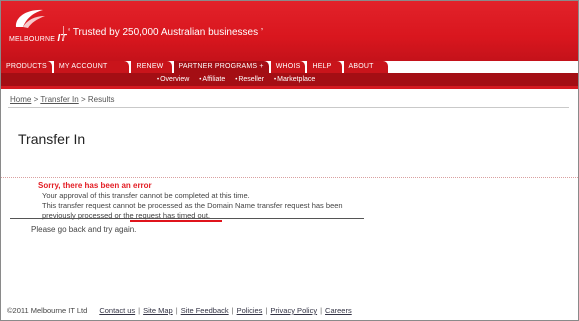 The height and width of the screenshot is (321, 579). What do you see at coordinates (62, 38) in the screenshot?
I see `logo-big-text: IT` at bounding box center [62, 38].